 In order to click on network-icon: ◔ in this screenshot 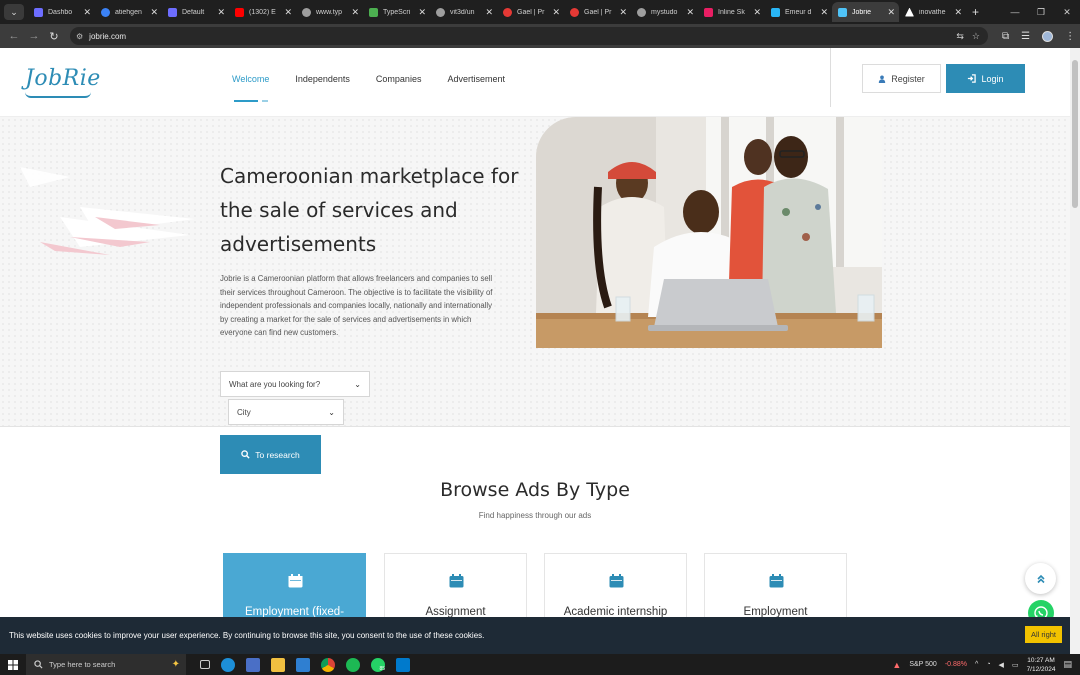, I will do `click(988, 664)`.